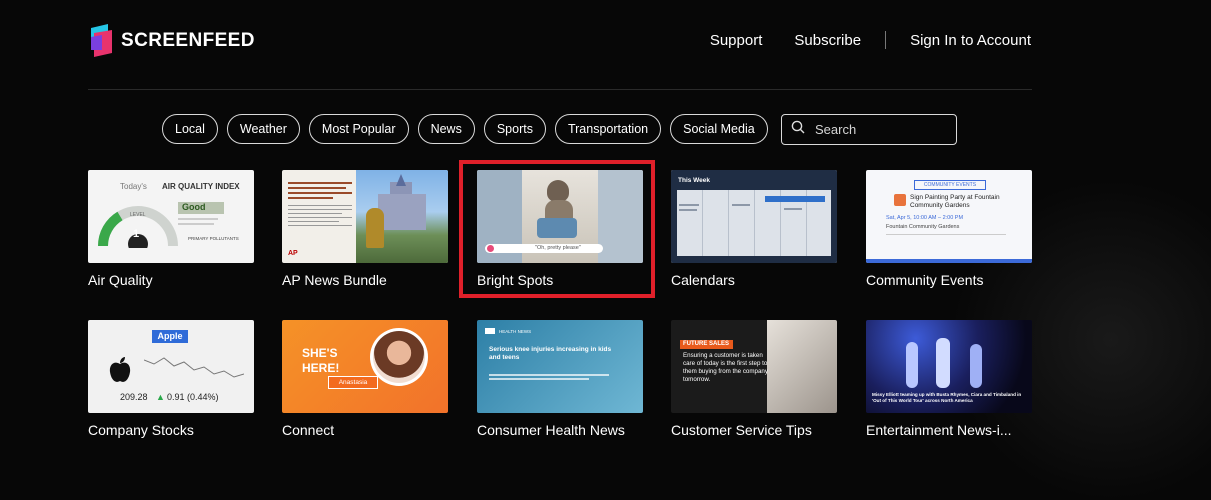 The image size is (1211, 500). What do you see at coordinates (188, 40) in the screenshot?
I see `brand-name: SCREENFEED` at bounding box center [188, 40].